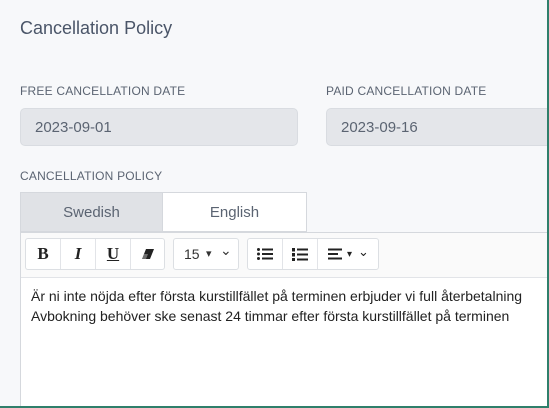  What do you see at coordinates (91, 176) in the screenshot?
I see `cancellation-policy-label: CANCELLATION POLICY` at bounding box center [91, 176].